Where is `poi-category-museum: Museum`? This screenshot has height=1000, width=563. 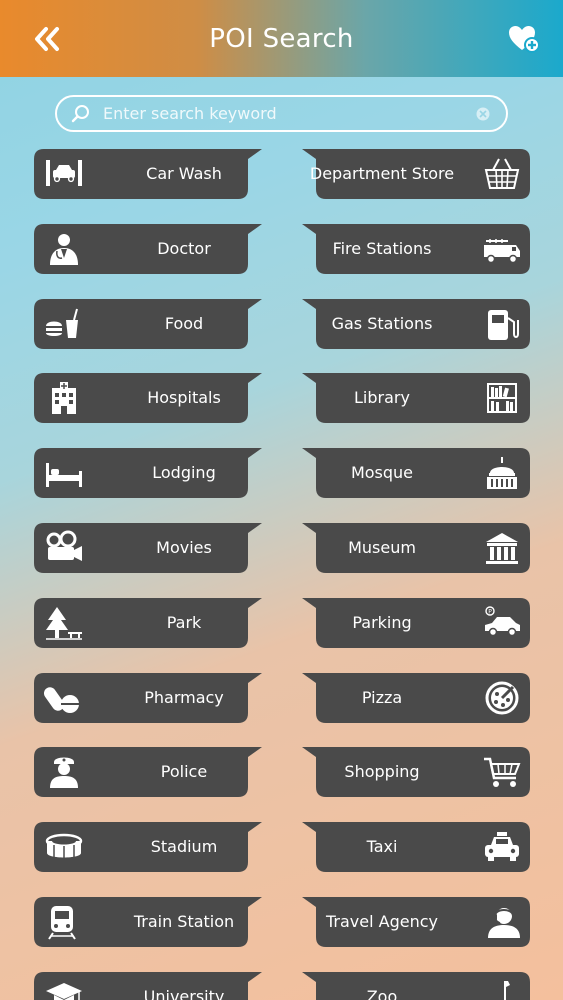 poi-category-museum: Museum is located at coordinates (416, 548).